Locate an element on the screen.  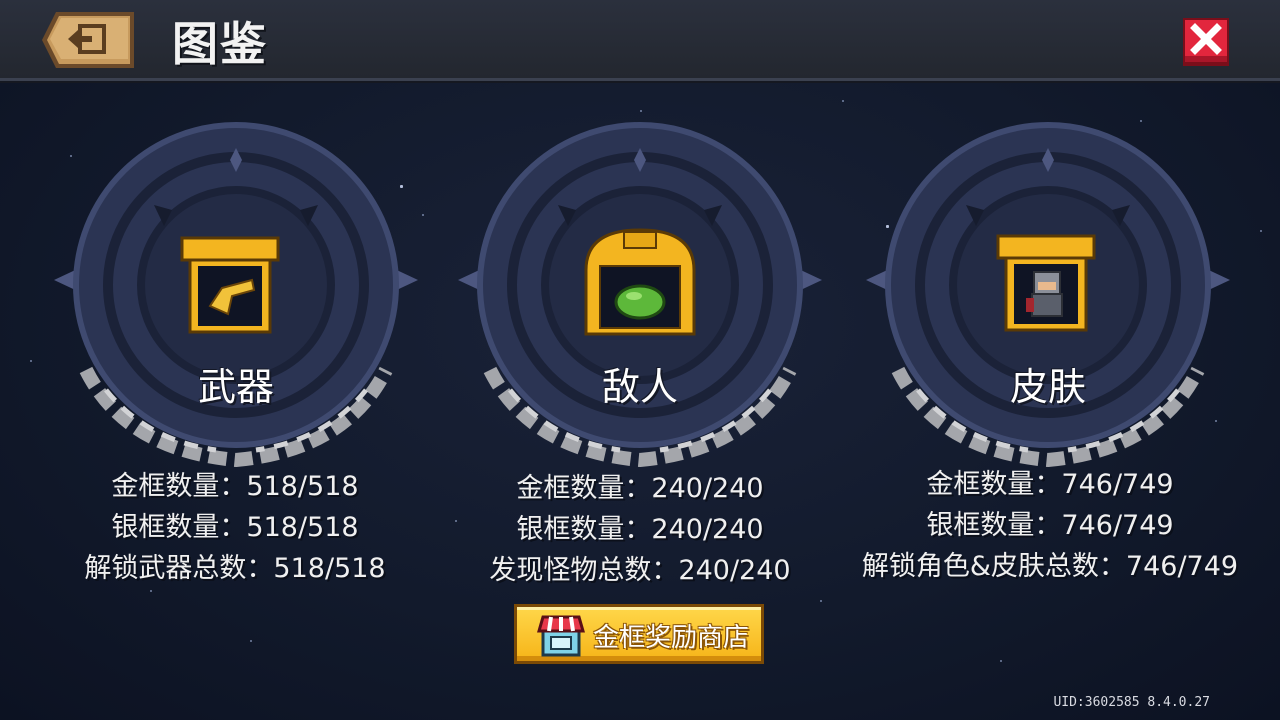
skins-silver-frames: 银框数量：746/749 is located at coordinates (1050, 525).